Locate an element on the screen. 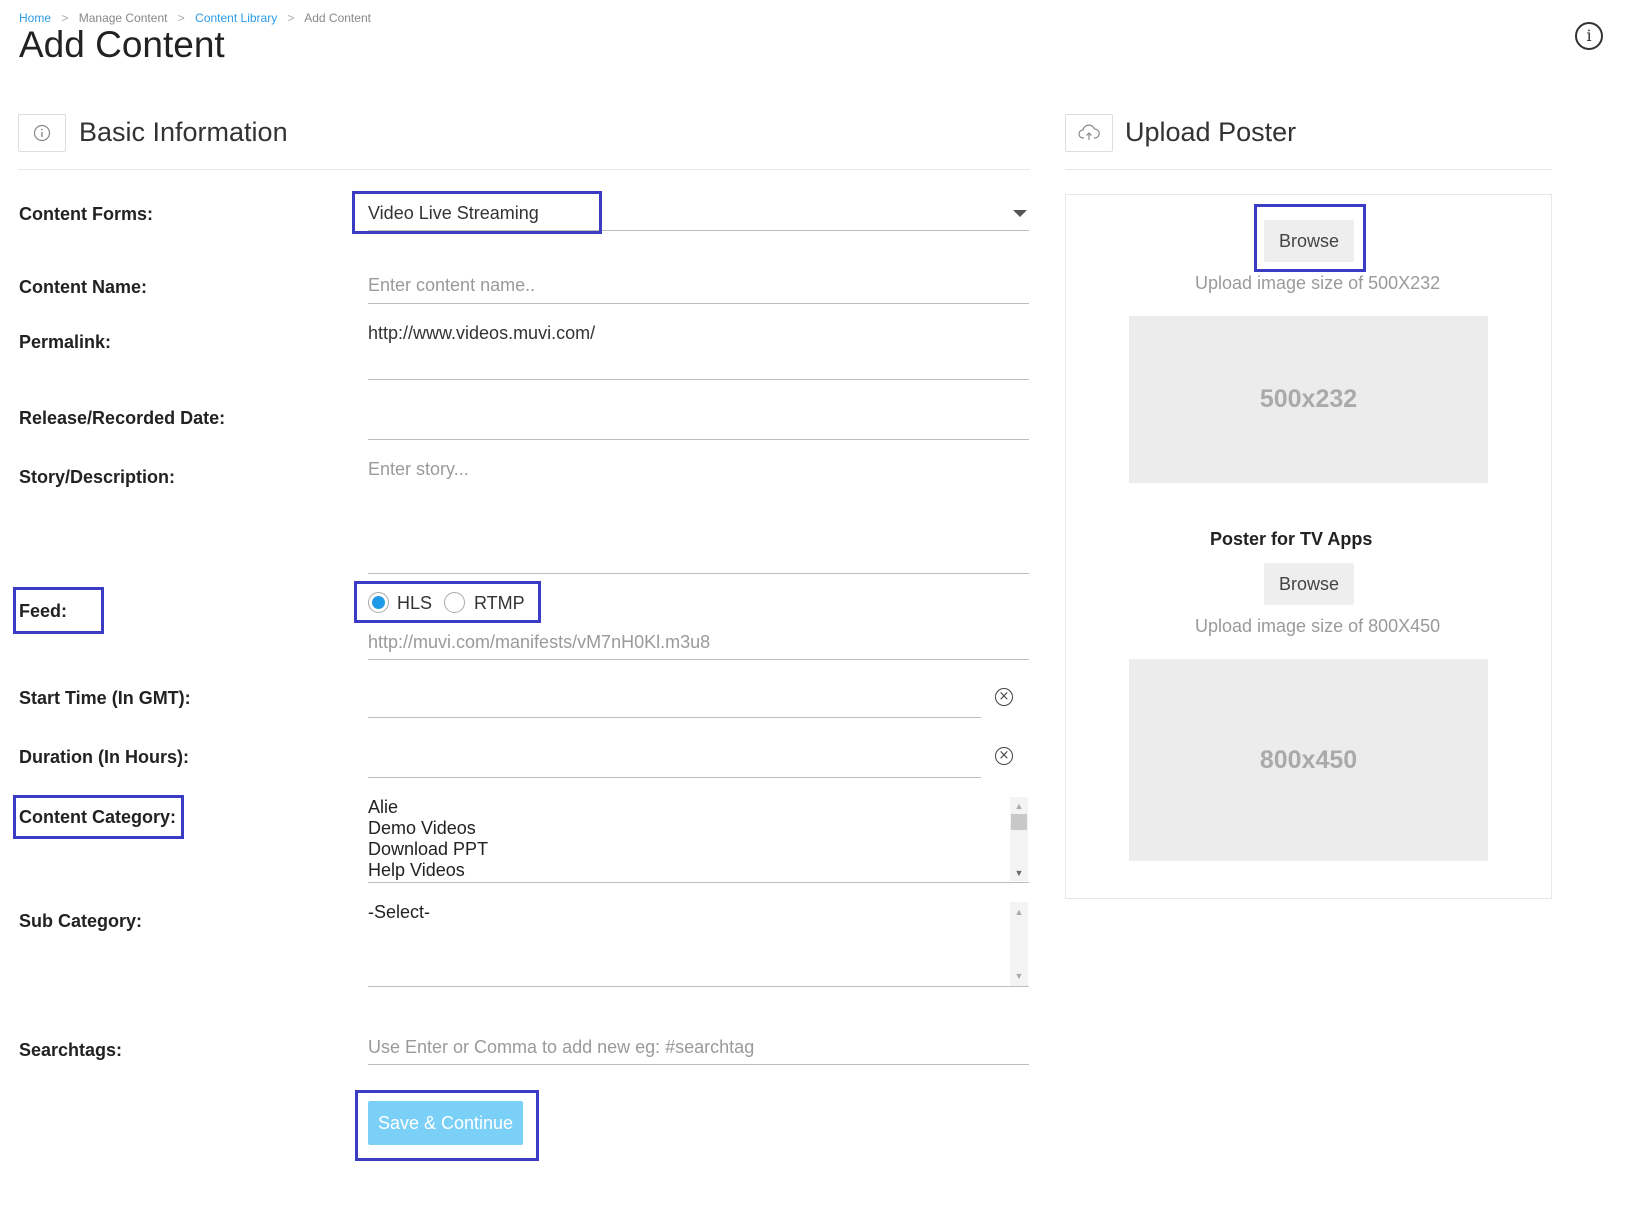  sub-category-listbox: -Select- is located at coordinates (689, 912).